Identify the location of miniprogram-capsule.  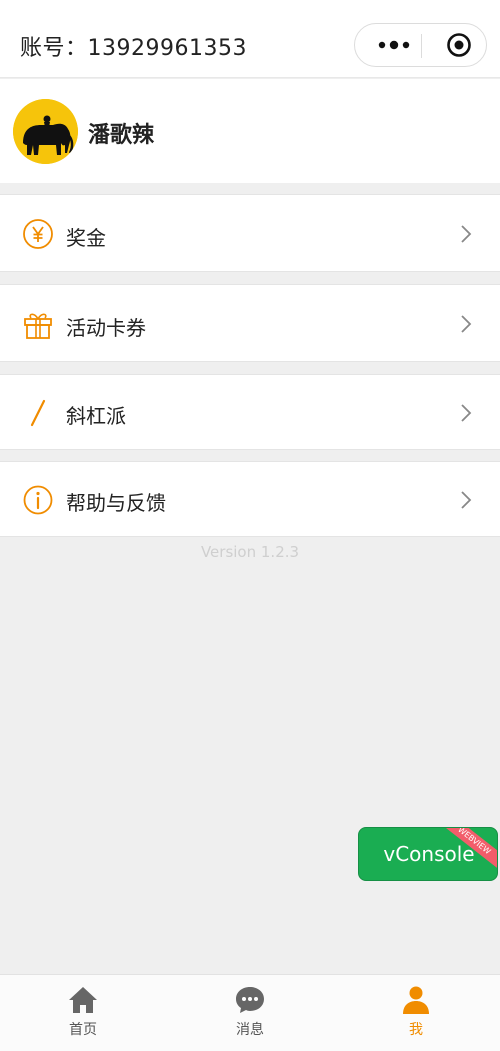
(420, 45).